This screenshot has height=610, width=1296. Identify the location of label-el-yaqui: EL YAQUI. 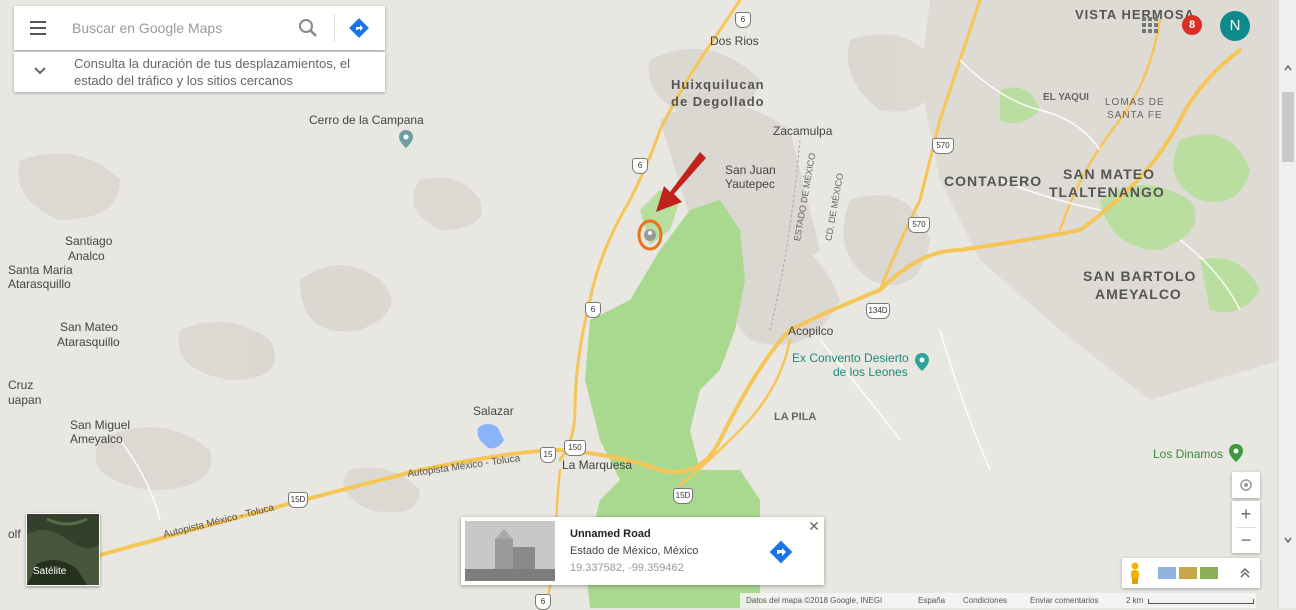
(1066, 97).